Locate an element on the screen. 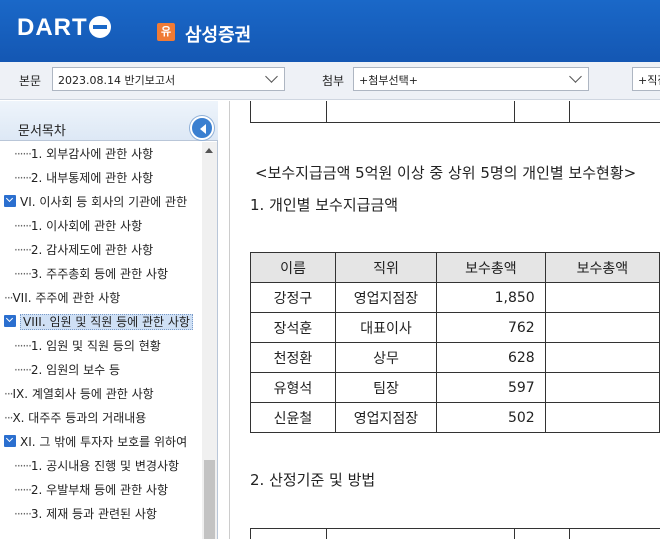  app-header: DART 유 삼성증권 is located at coordinates (330, 31).